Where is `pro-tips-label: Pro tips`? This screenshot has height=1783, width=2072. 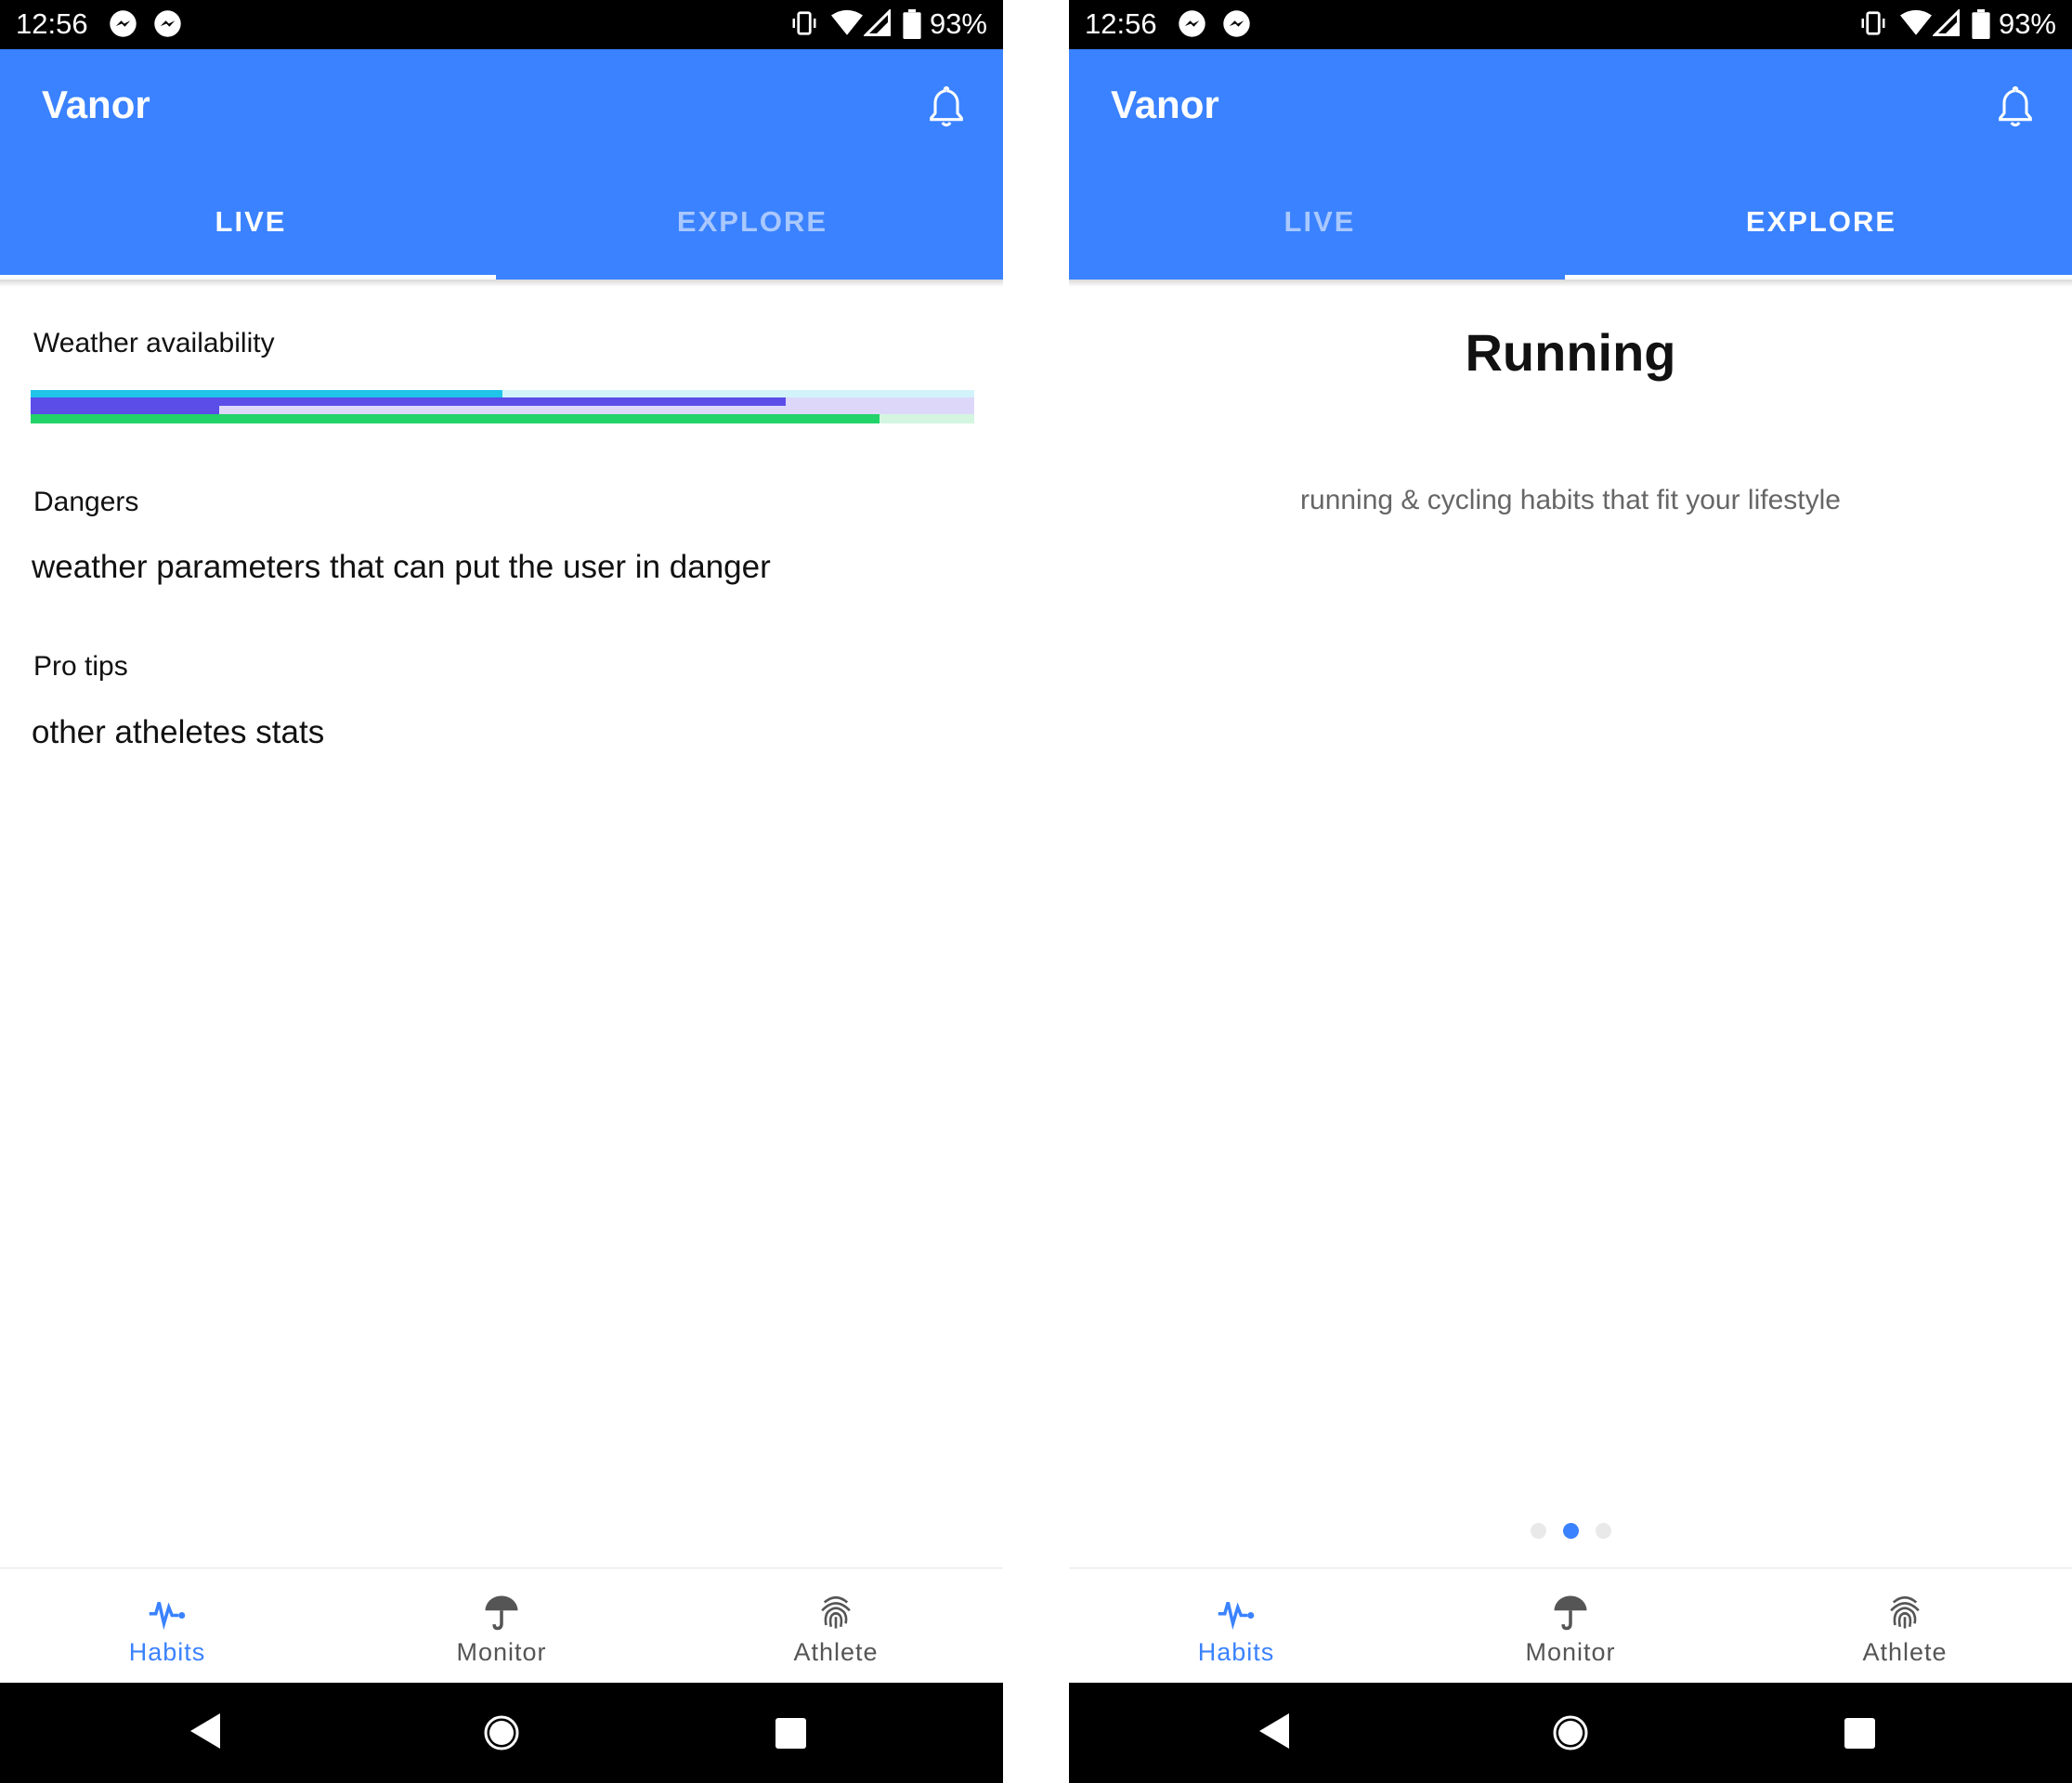
pro-tips-label: Pro tips is located at coordinates (80, 666).